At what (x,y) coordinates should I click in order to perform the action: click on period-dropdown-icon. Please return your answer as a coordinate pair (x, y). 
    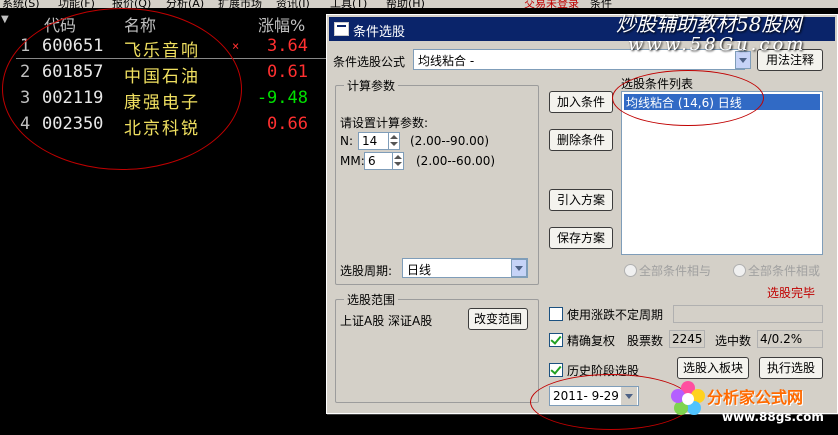
    Looking at the image, I should click on (519, 268).